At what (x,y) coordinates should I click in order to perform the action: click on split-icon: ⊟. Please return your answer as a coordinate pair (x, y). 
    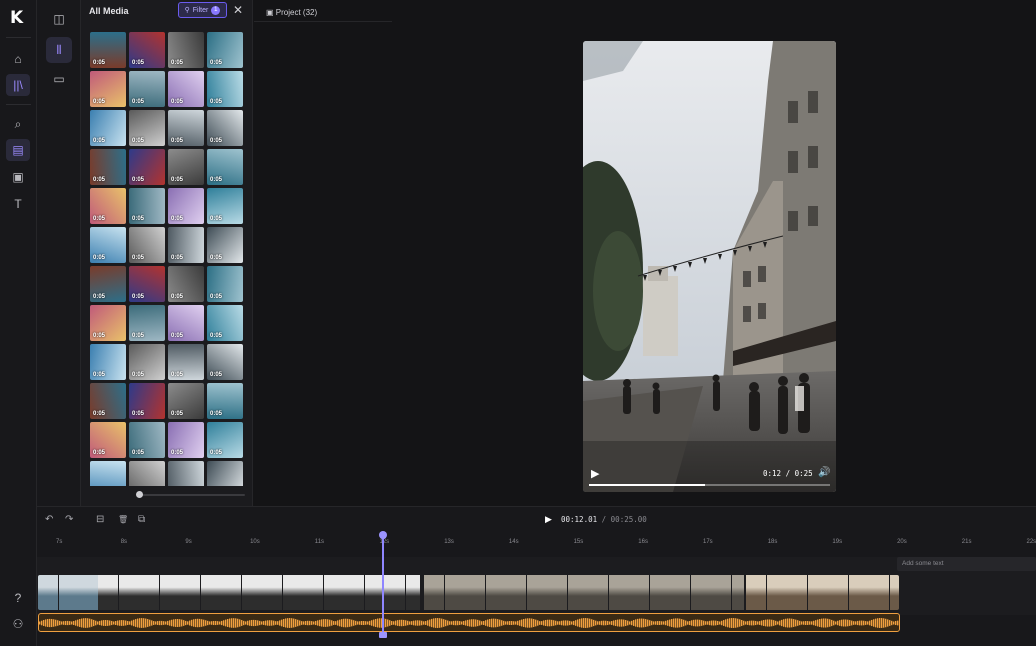
    Looking at the image, I should click on (100, 519).